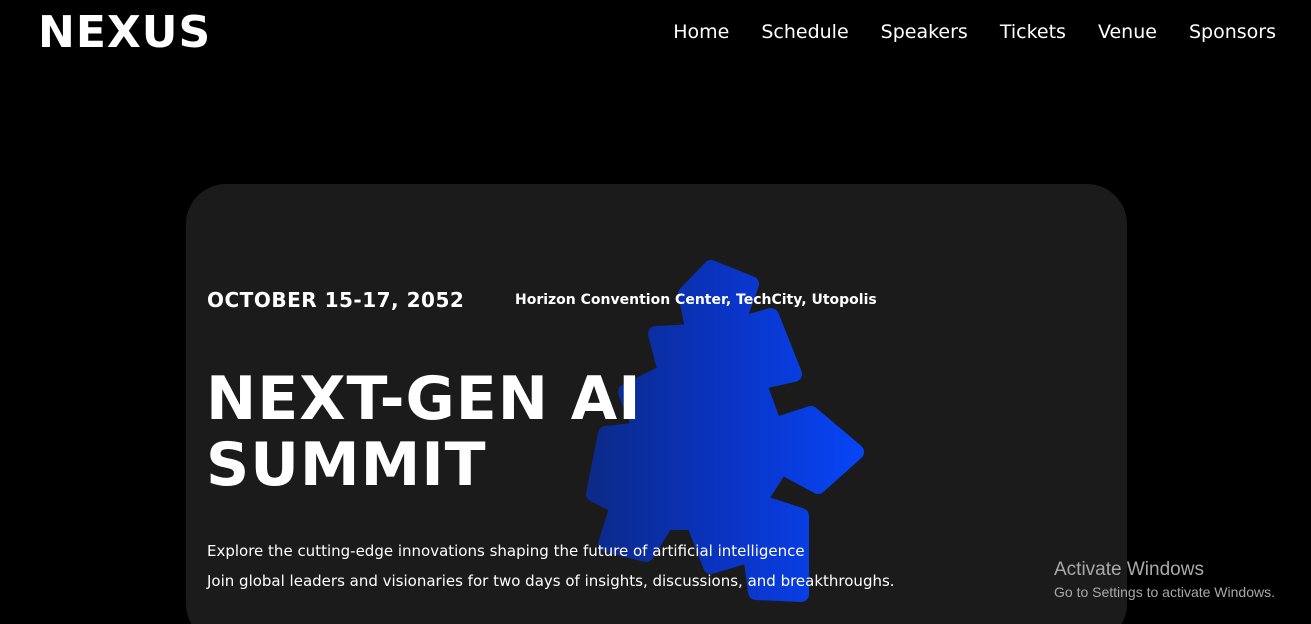 The height and width of the screenshot is (624, 1311). What do you see at coordinates (1164, 592) in the screenshot?
I see `activate-windows-subtitle: Go to Settings to activate Windows.` at bounding box center [1164, 592].